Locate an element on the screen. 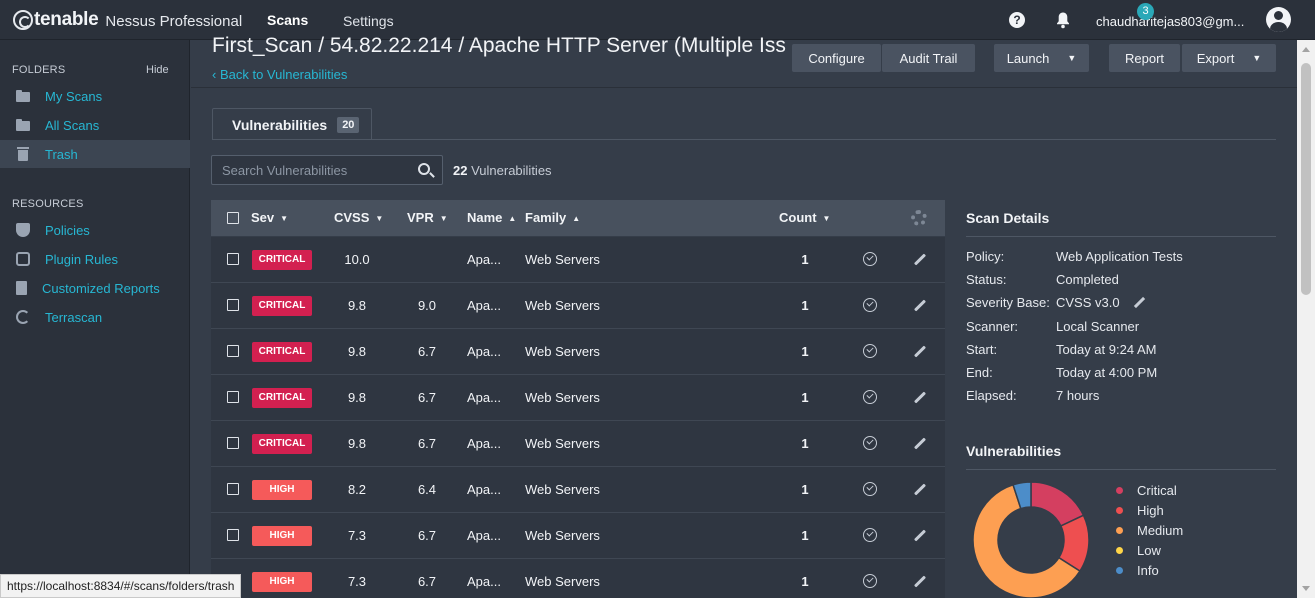  sidebar-item-label: Plugin Rules is located at coordinates (81, 259).